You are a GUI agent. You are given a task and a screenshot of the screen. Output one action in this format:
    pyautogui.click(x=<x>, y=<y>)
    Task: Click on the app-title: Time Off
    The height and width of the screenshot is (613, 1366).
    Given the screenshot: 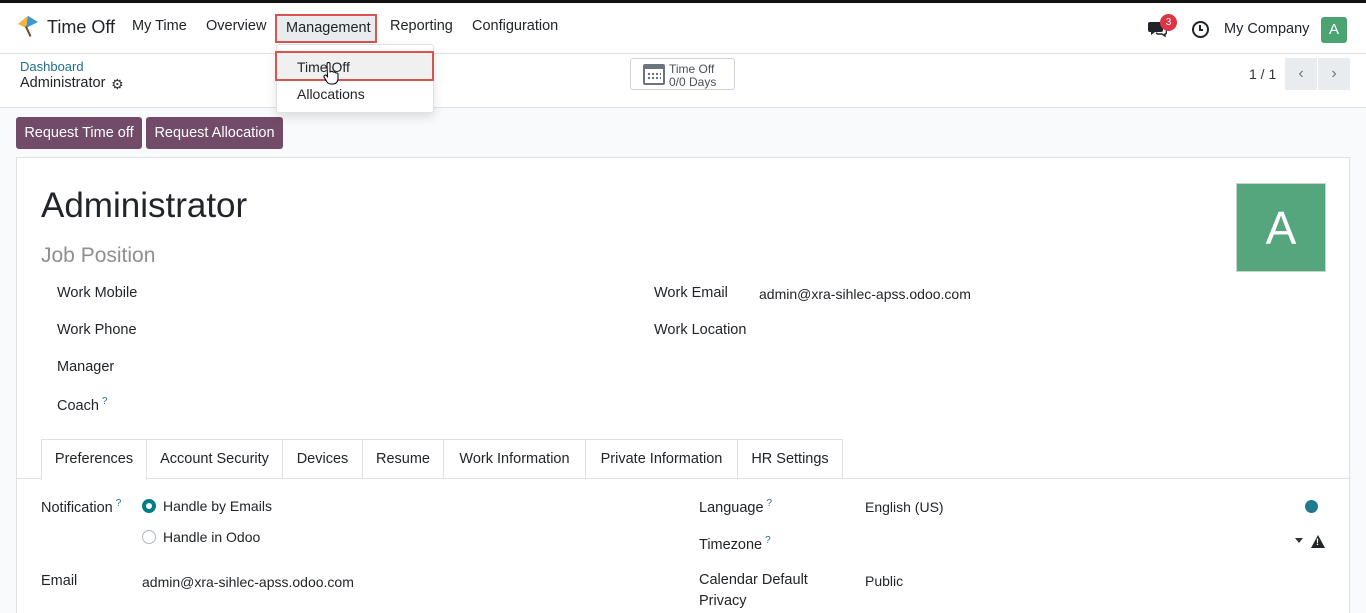 What is the action you would take?
    pyautogui.click(x=81, y=27)
    